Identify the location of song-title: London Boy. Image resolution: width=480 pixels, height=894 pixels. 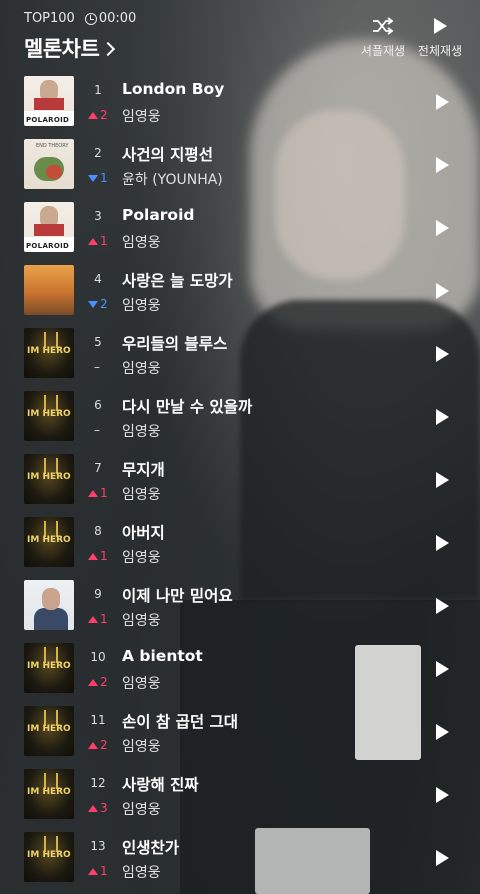
(173, 89).